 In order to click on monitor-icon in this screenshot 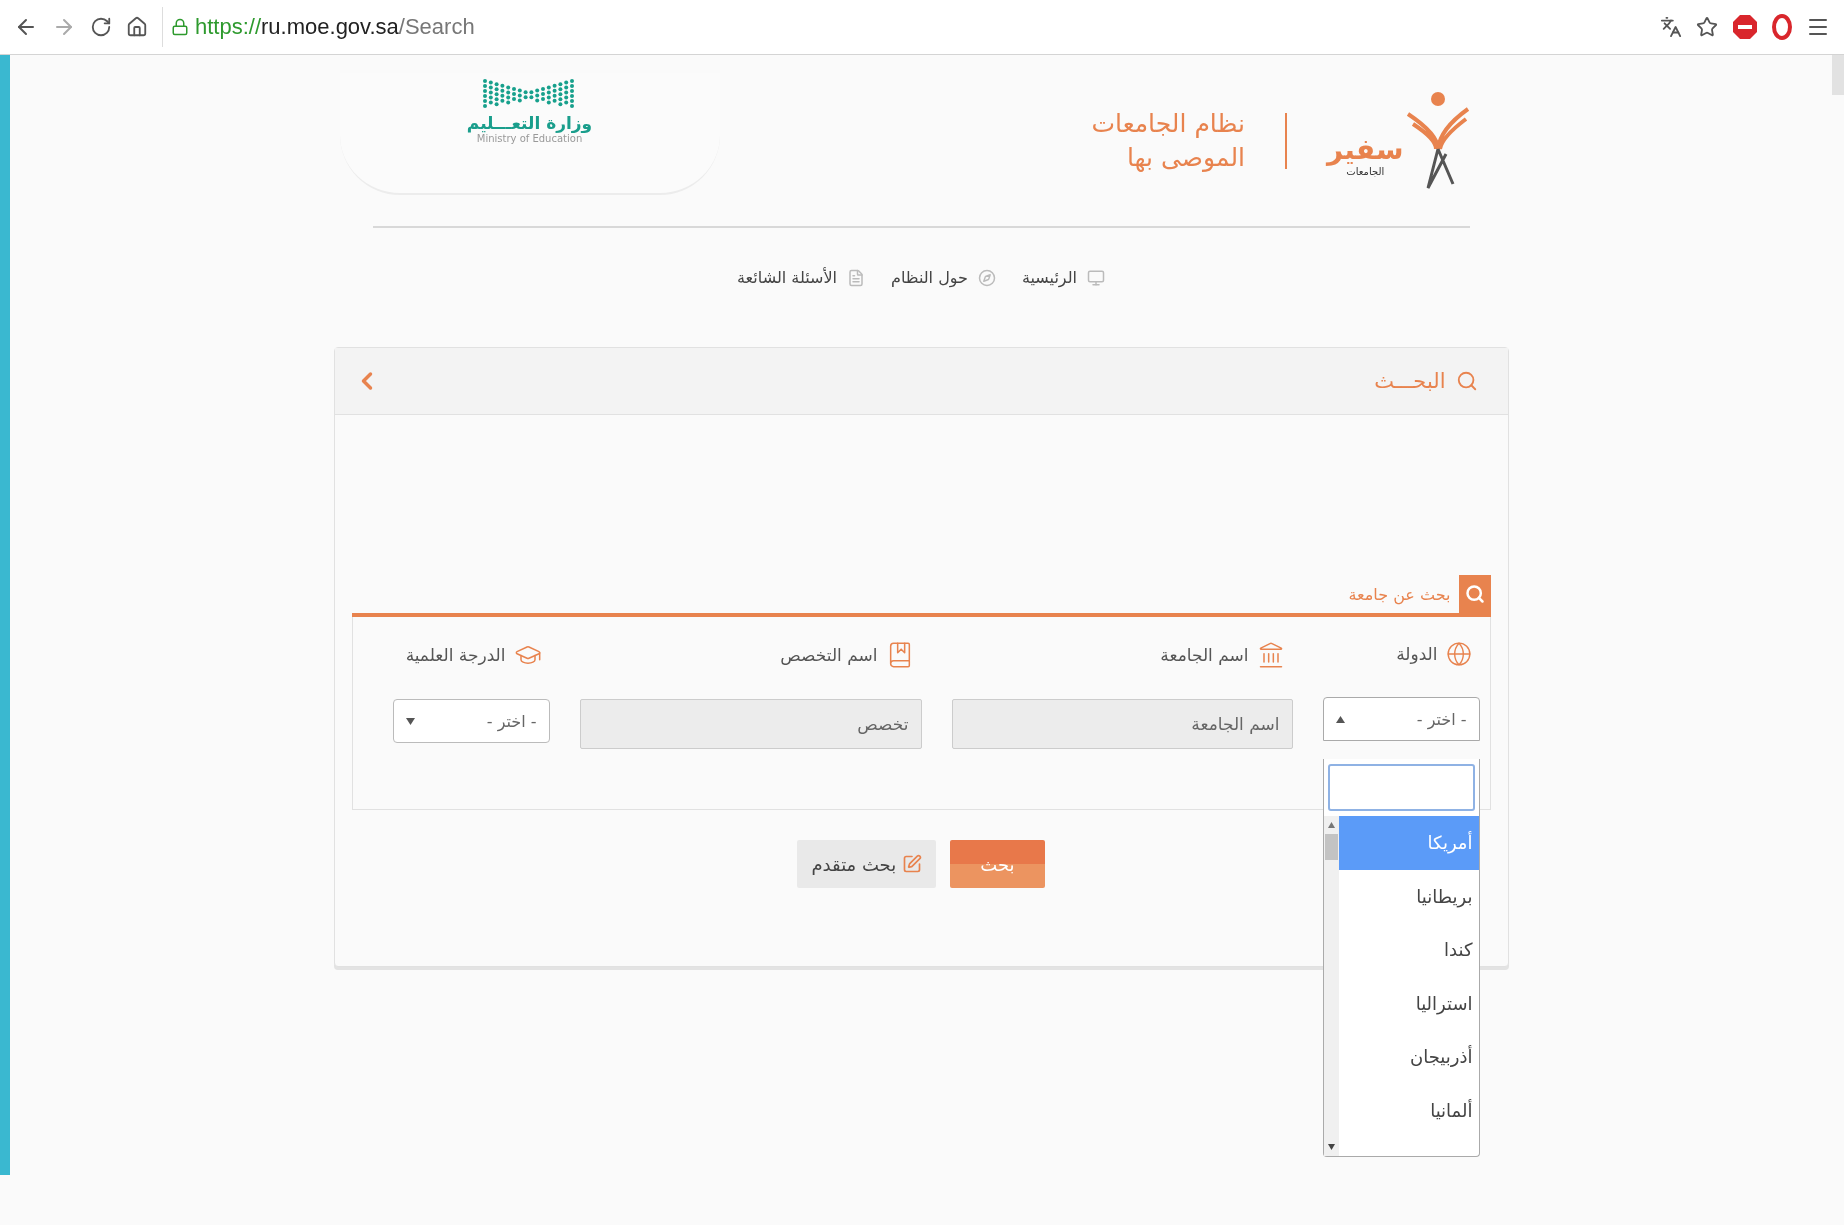, I will do `click(1096, 277)`.